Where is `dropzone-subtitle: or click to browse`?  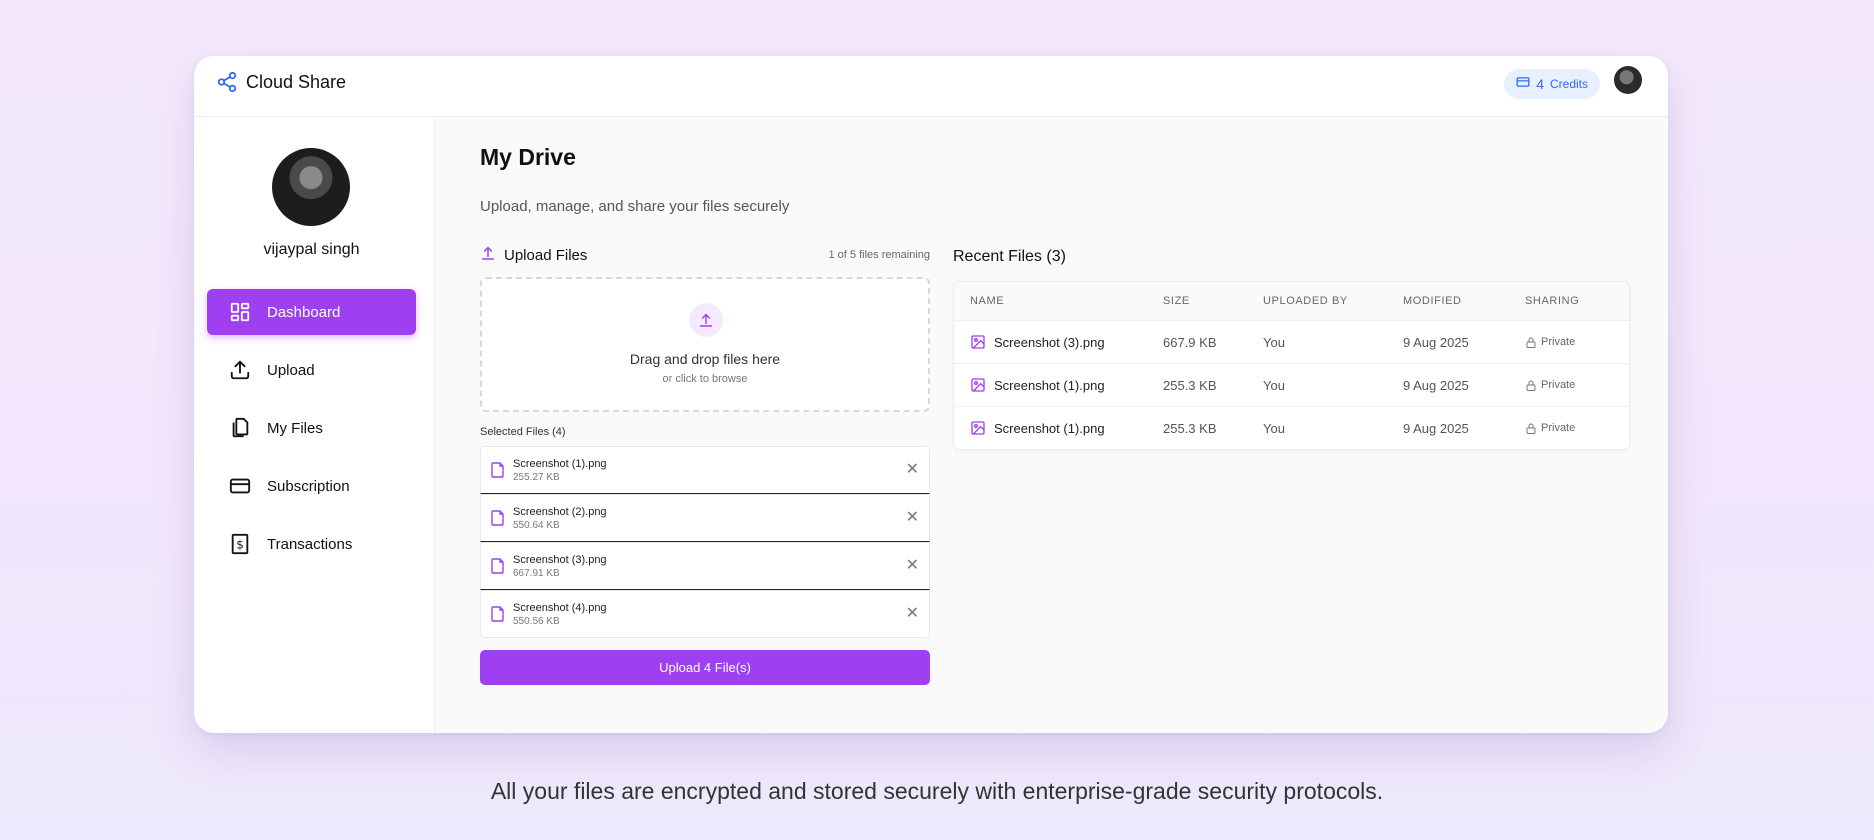 dropzone-subtitle: or click to browse is located at coordinates (705, 379).